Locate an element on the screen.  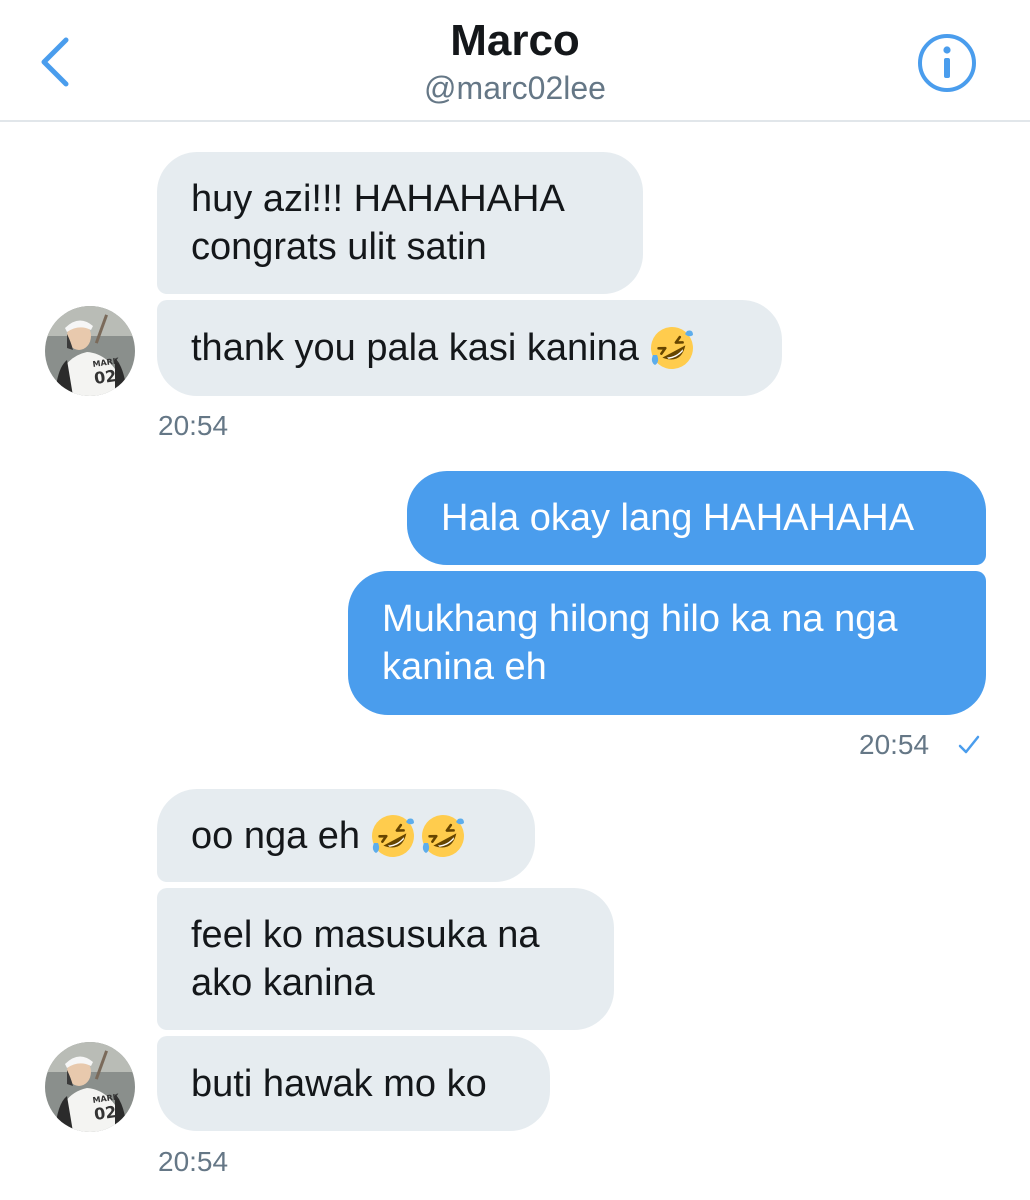
message-text: Mukhang hilong hilo ka na nga is located at coordinates (640, 619).